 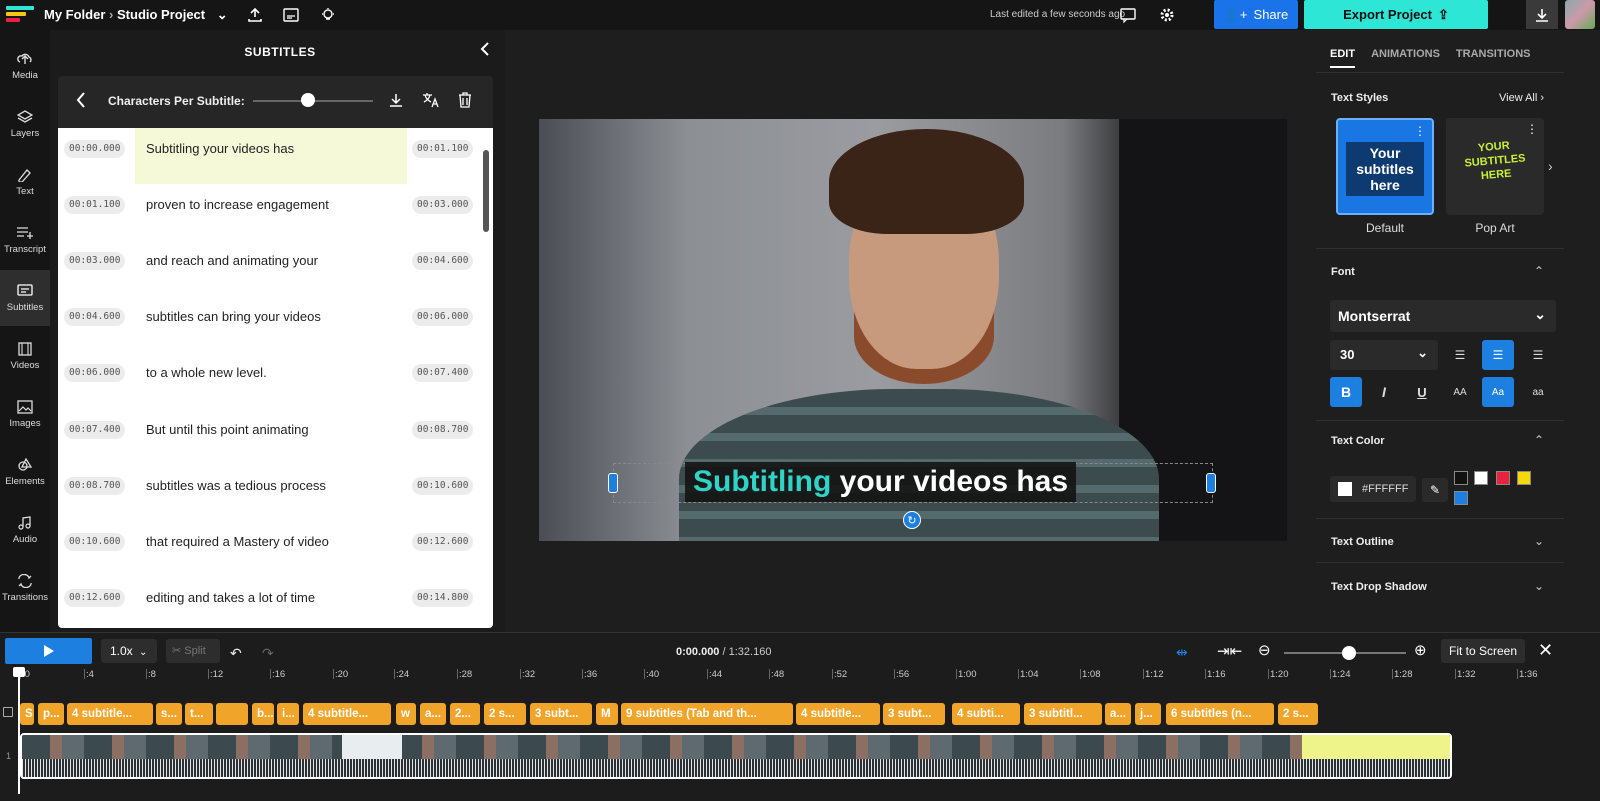 I want to click on end-time: 00:04.600, so click(x=443, y=261).